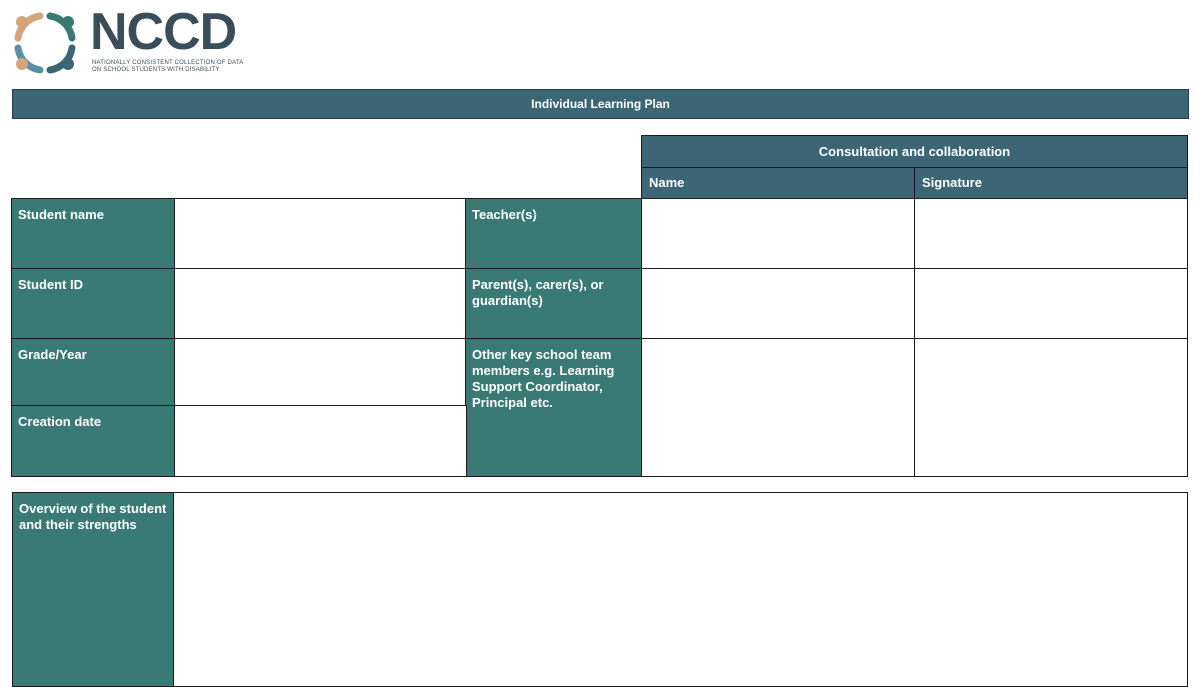  What do you see at coordinates (93, 233) in the screenshot?
I see `student-name-label: Student name` at bounding box center [93, 233].